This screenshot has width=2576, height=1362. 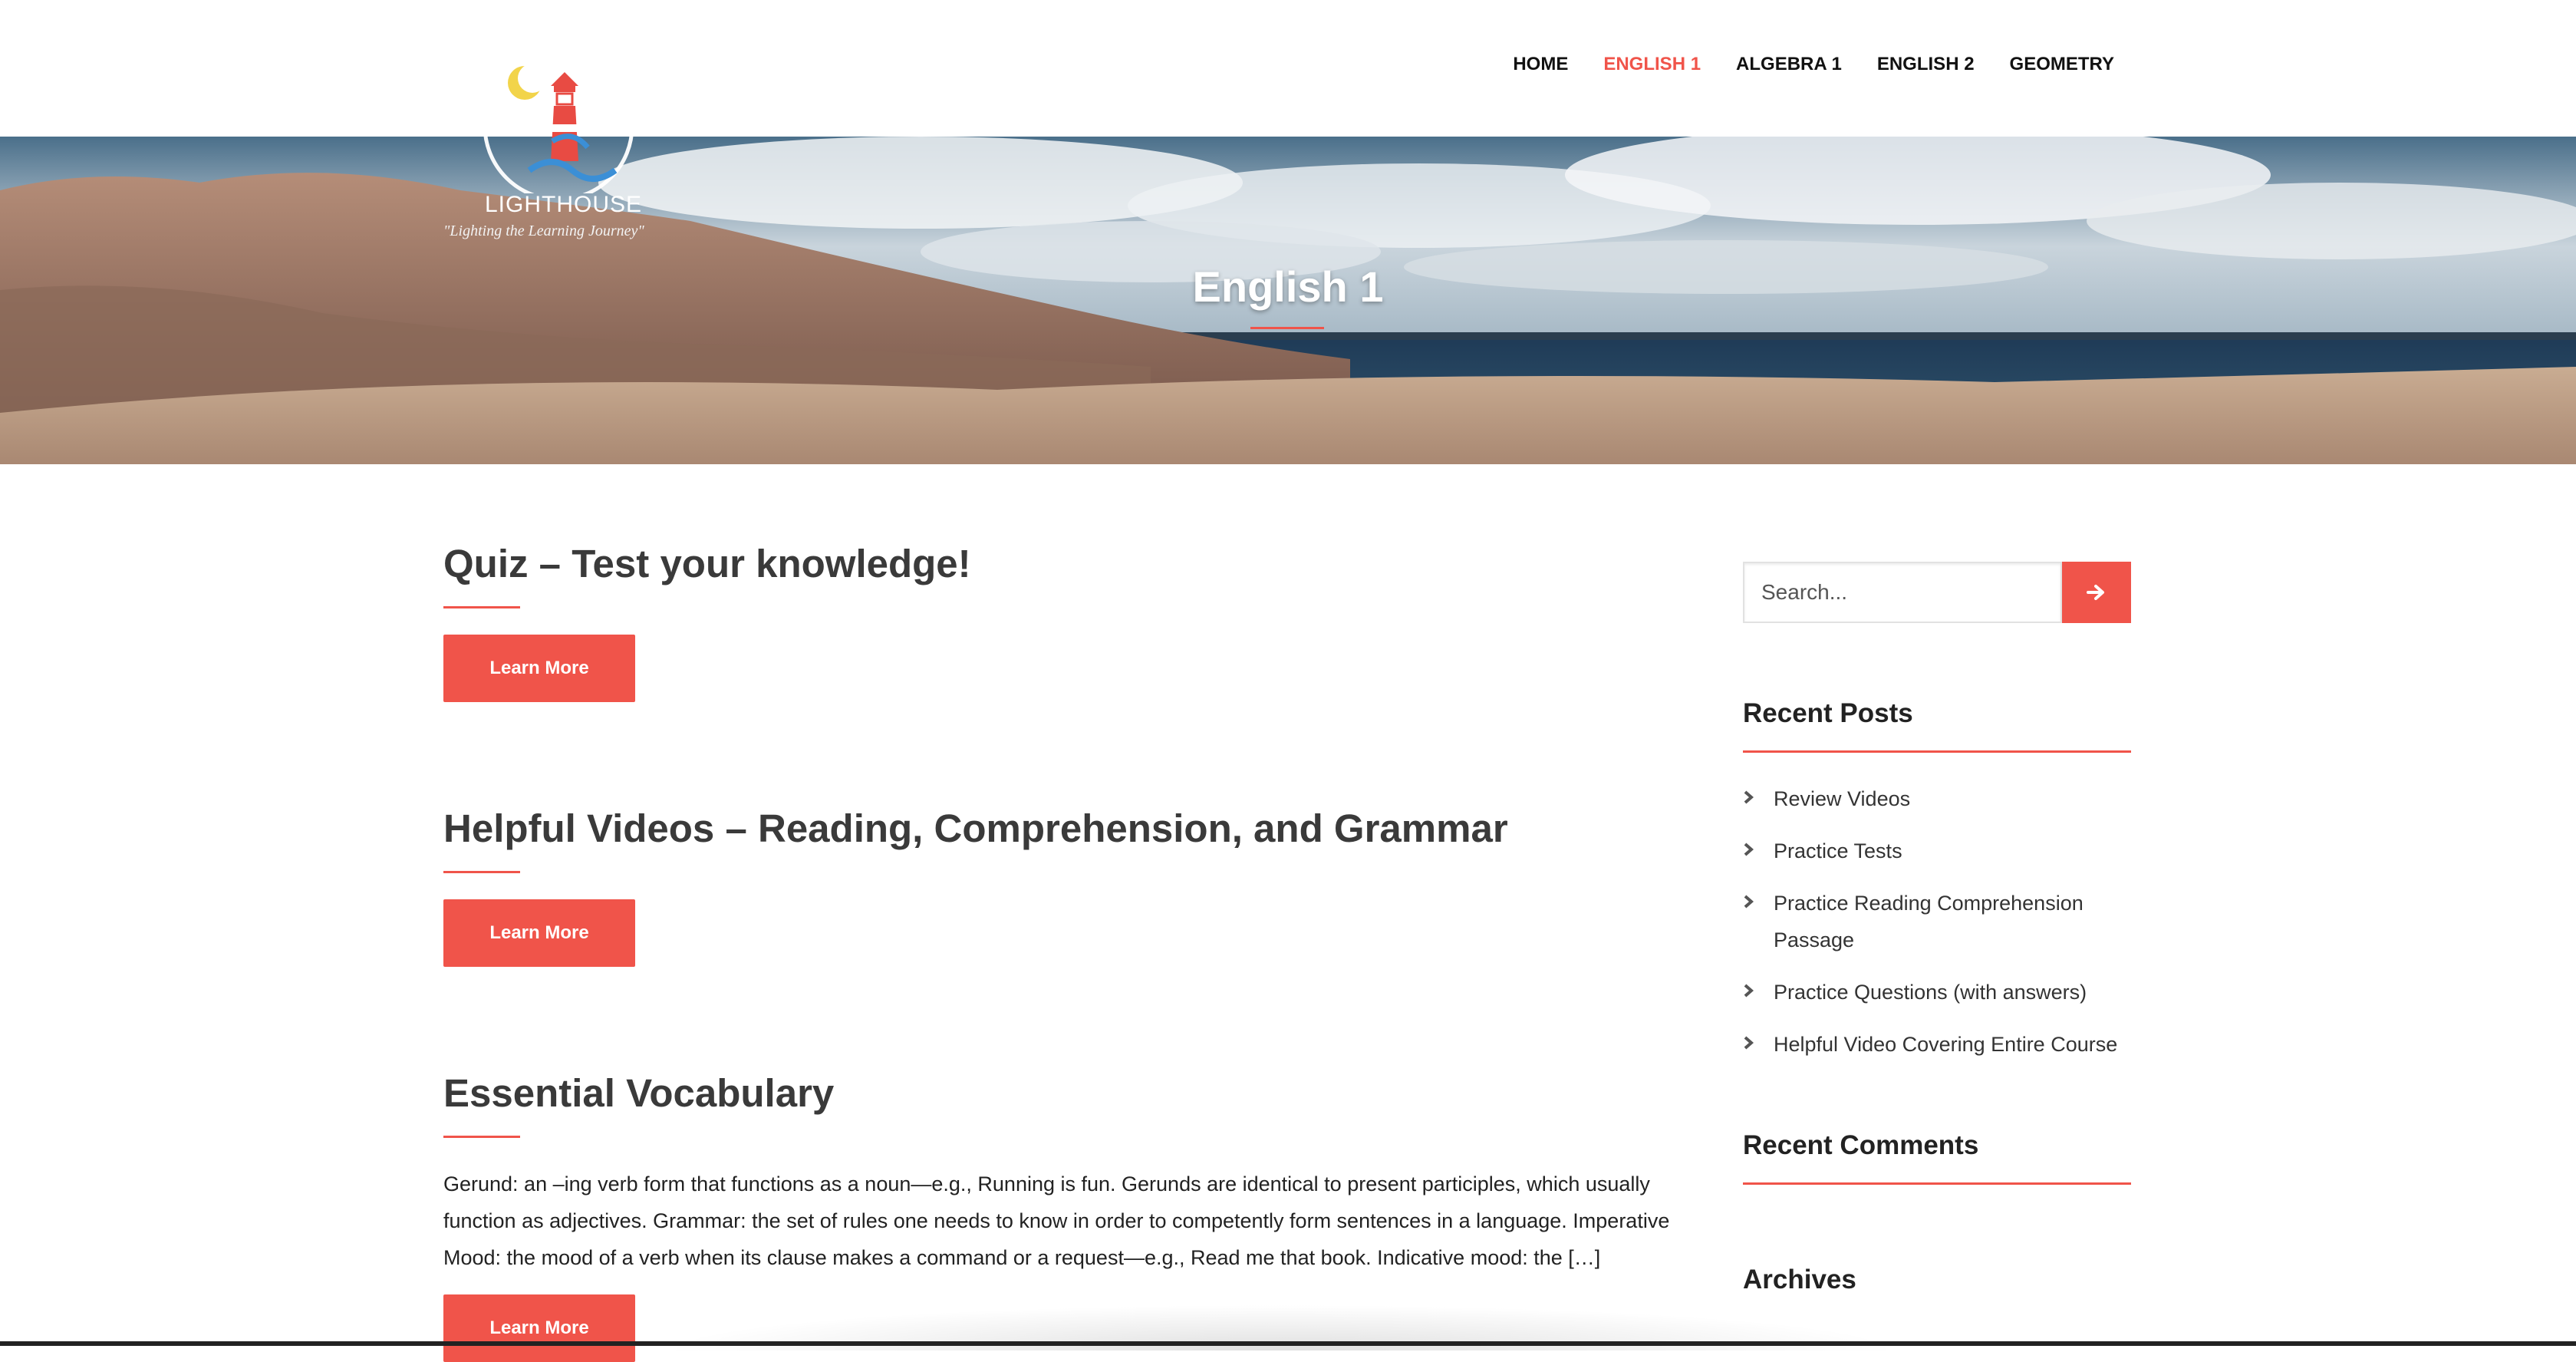 What do you see at coordinates (558, 126) in the screenshot?
I see `lighthouse-logo-icon` at bounding box center [558, 126].